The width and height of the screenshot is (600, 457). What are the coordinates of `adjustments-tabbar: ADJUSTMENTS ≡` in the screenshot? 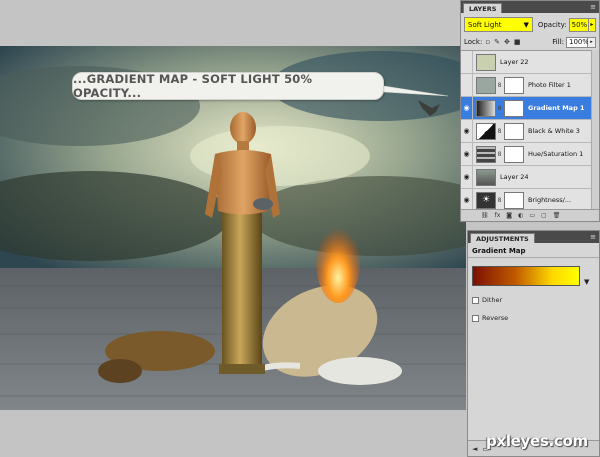 It's located at (533, 237).